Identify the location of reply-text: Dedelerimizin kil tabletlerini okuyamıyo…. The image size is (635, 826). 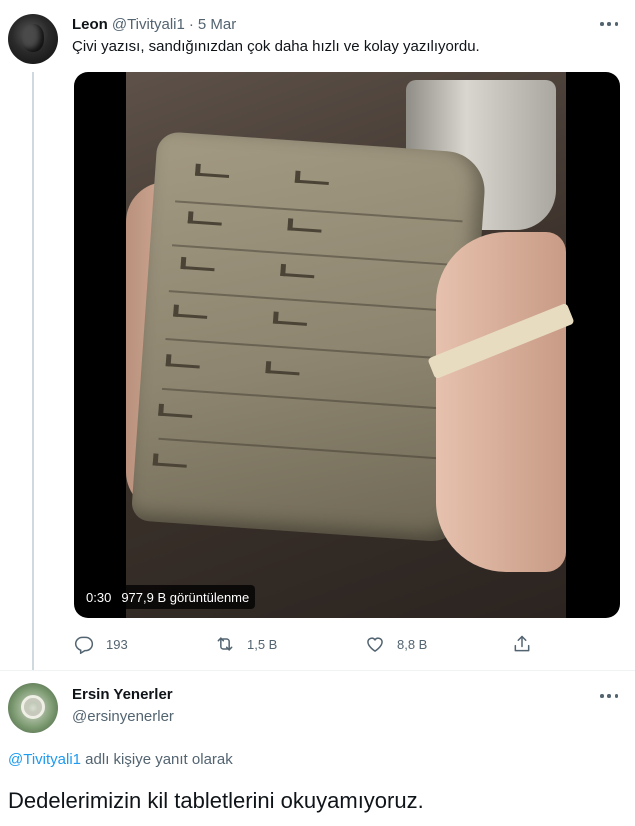
(216, 800).